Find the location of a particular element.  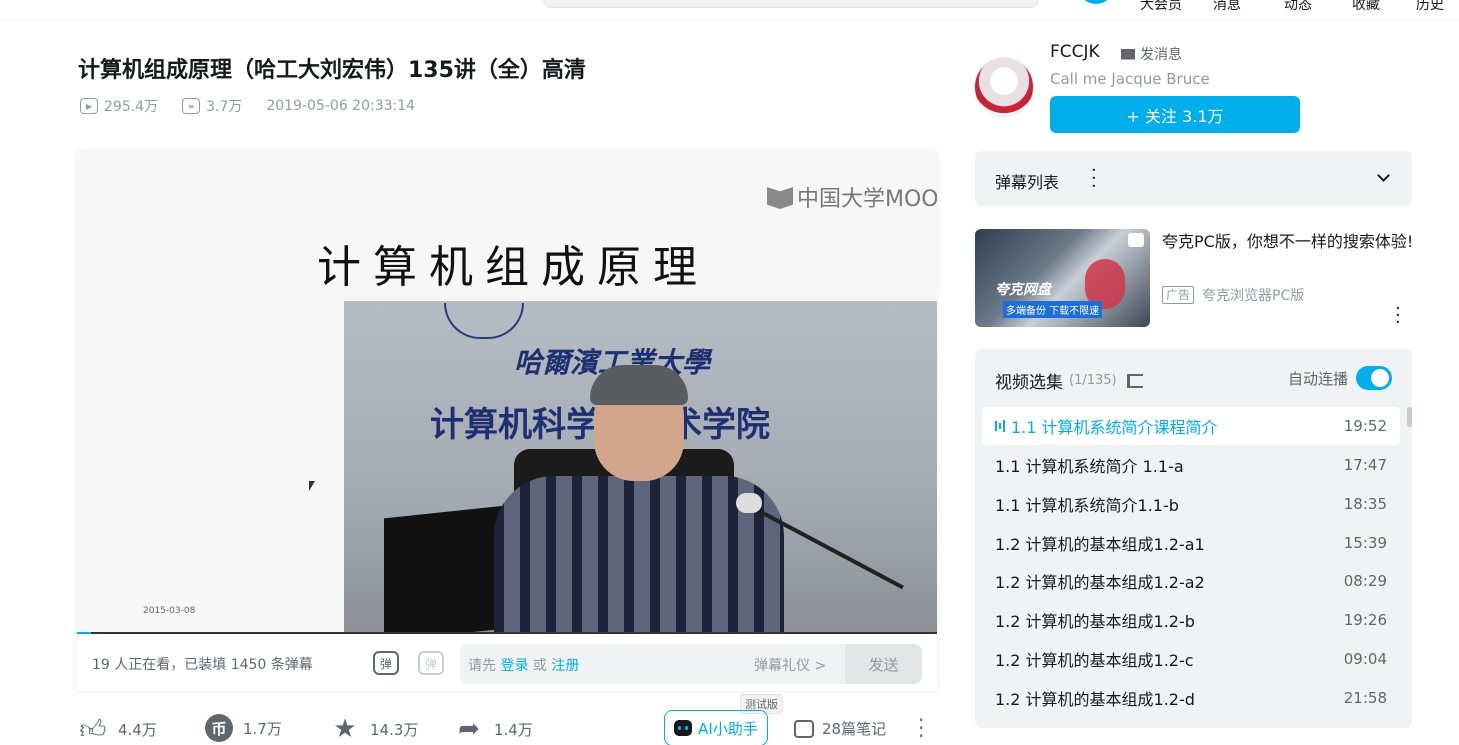

episode-item: 1.1 计算机系统简介课程简介 19:52 is located at coordinates (1191, 426).